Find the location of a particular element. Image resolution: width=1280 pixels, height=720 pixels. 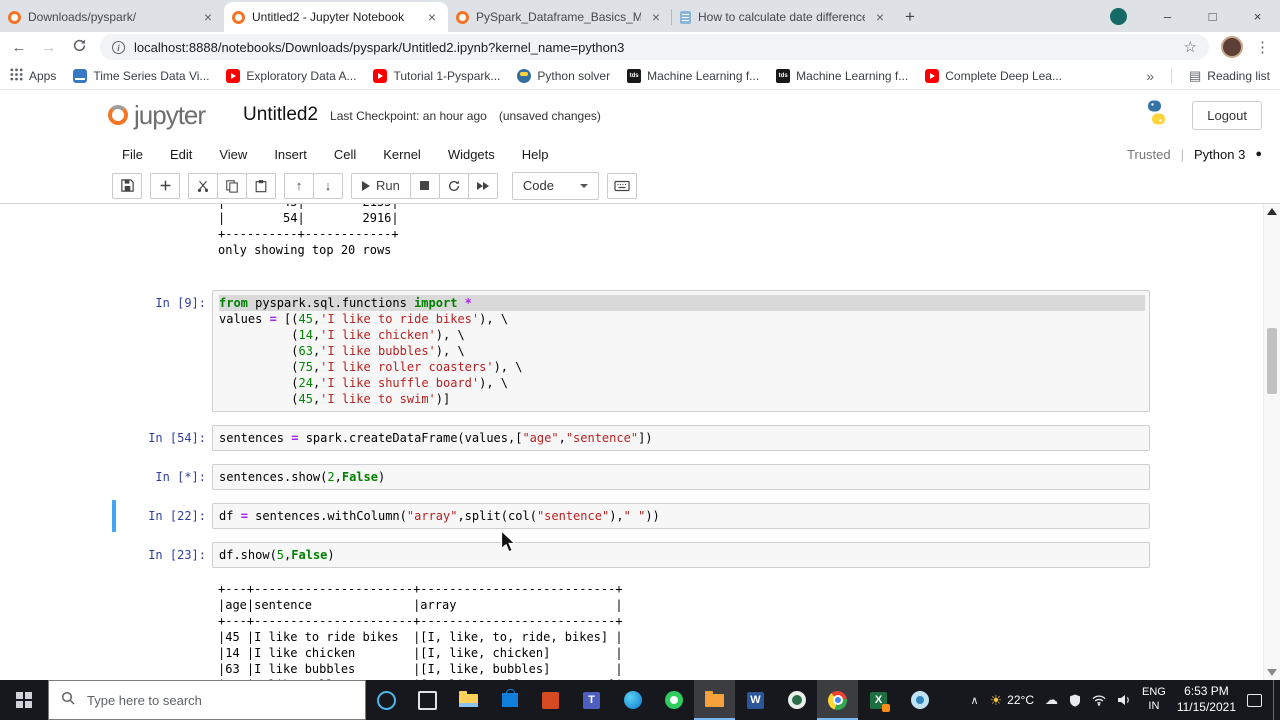

taskbar-app-file-explorer is located at coordinates (468, 700).